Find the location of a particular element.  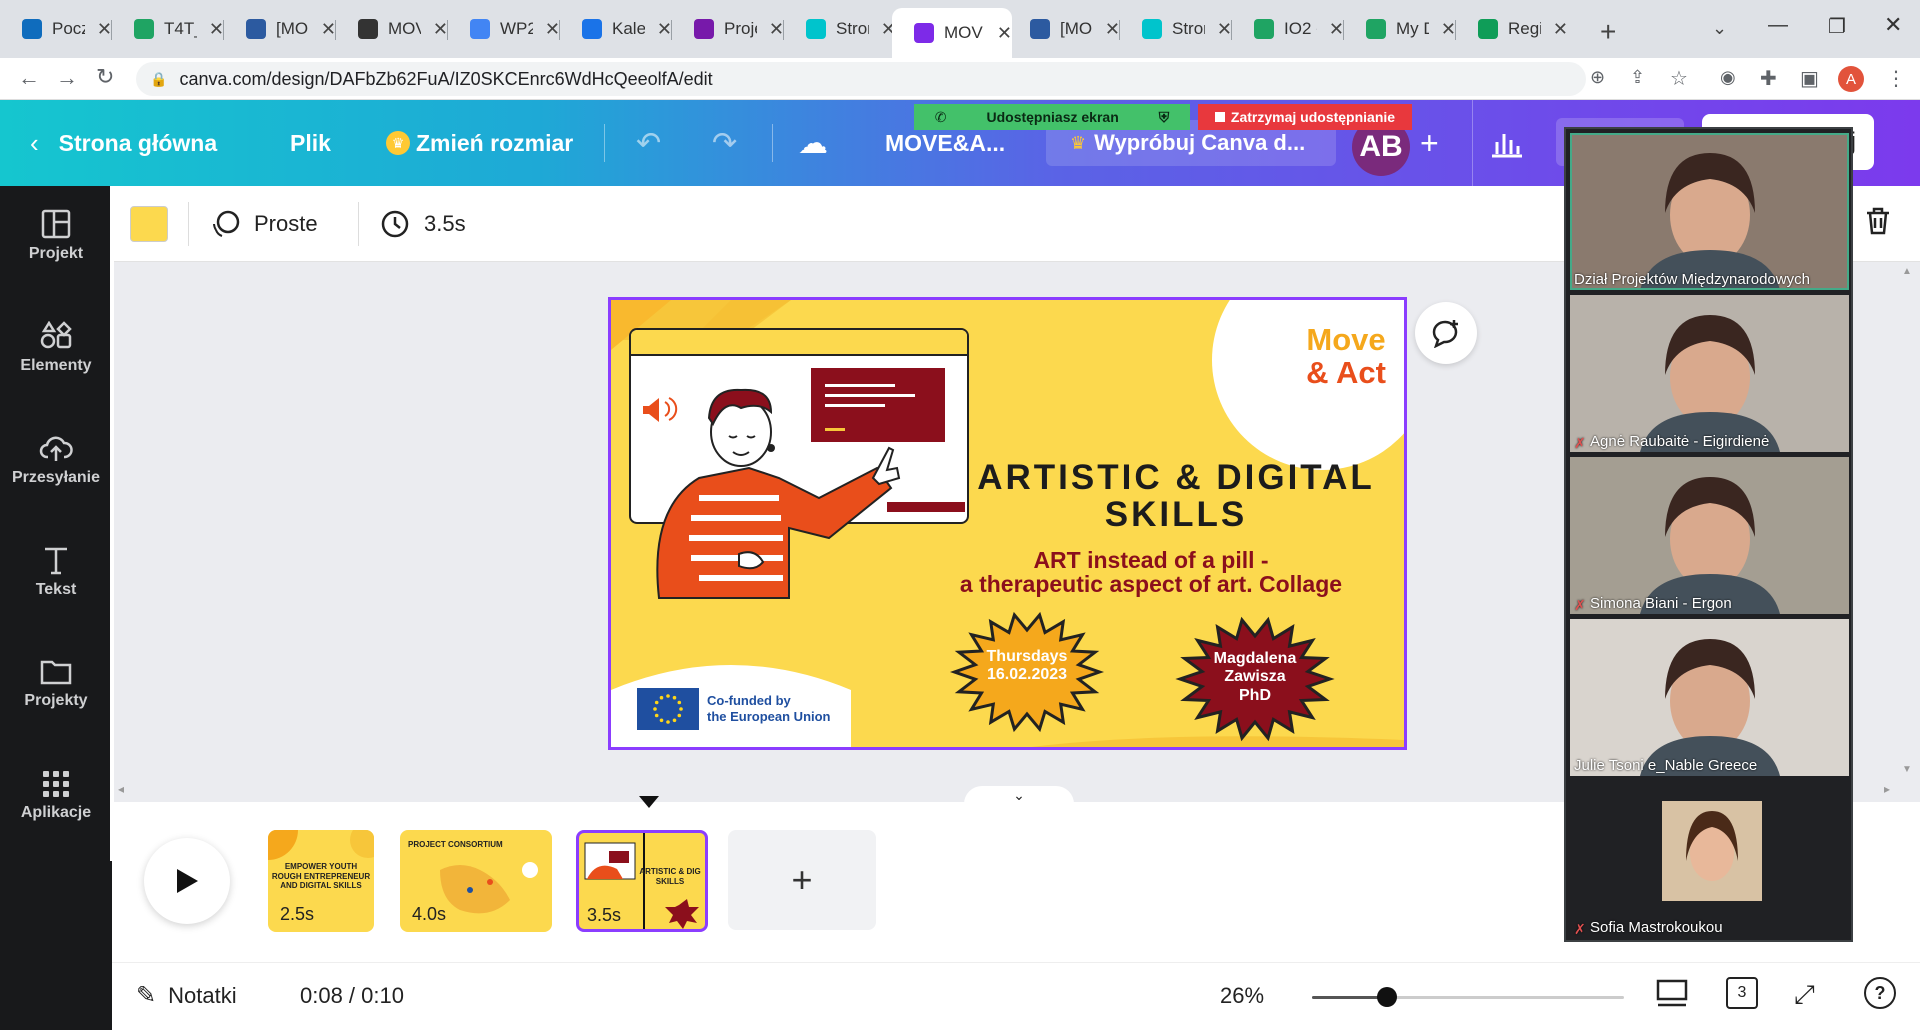

forward-arrow-icon: → is located at coordinates (67, 78).